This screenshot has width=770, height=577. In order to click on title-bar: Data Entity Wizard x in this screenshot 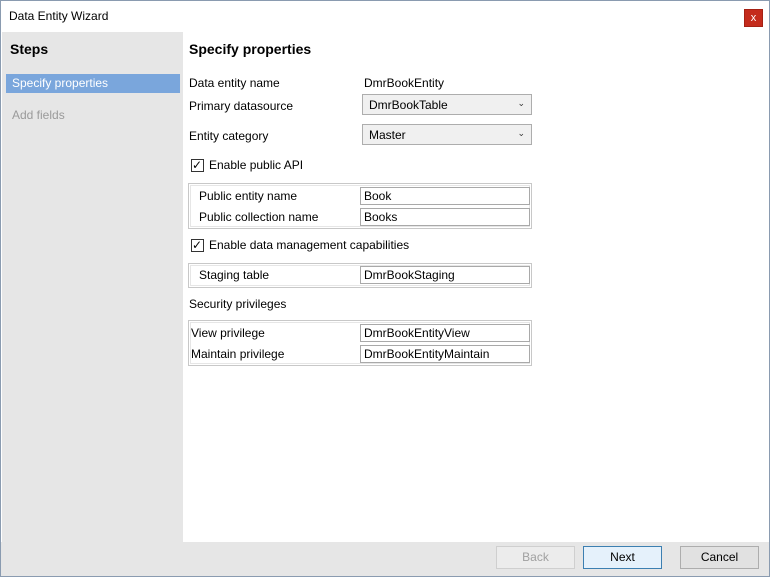, I will do `click(385, 16)`.